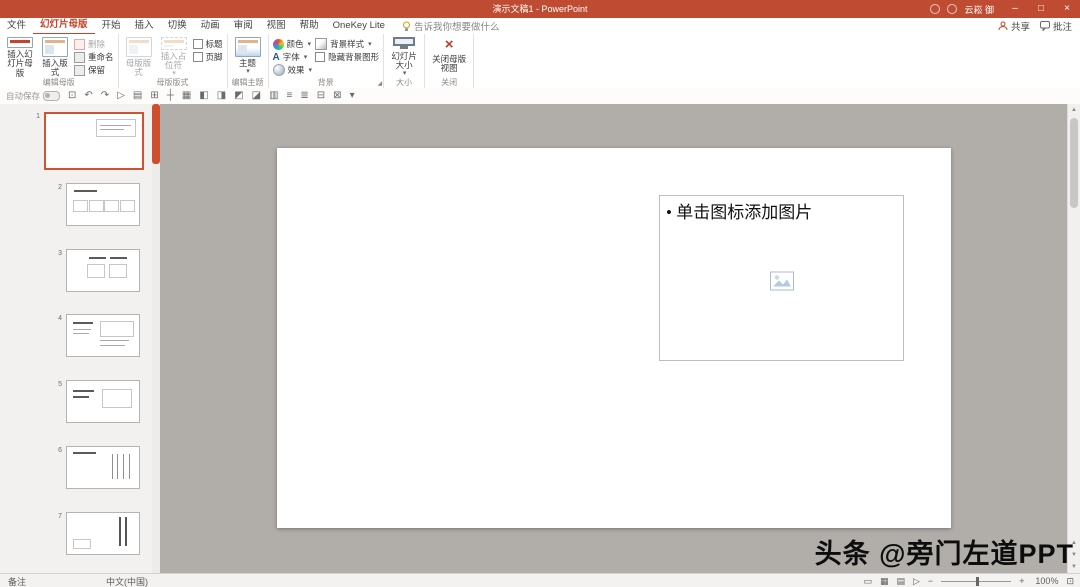 This screenshot has width=1080, height=587. I want to click on delete-button: 删除, so click(94, 44).